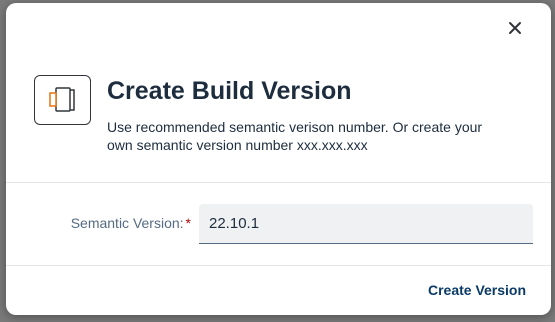 The width and height of the screenshot is (555, 322). Describe the element at coordinates (127, 223) in the screenshot. I see `field-label-text: Semantic Version:` at that location.